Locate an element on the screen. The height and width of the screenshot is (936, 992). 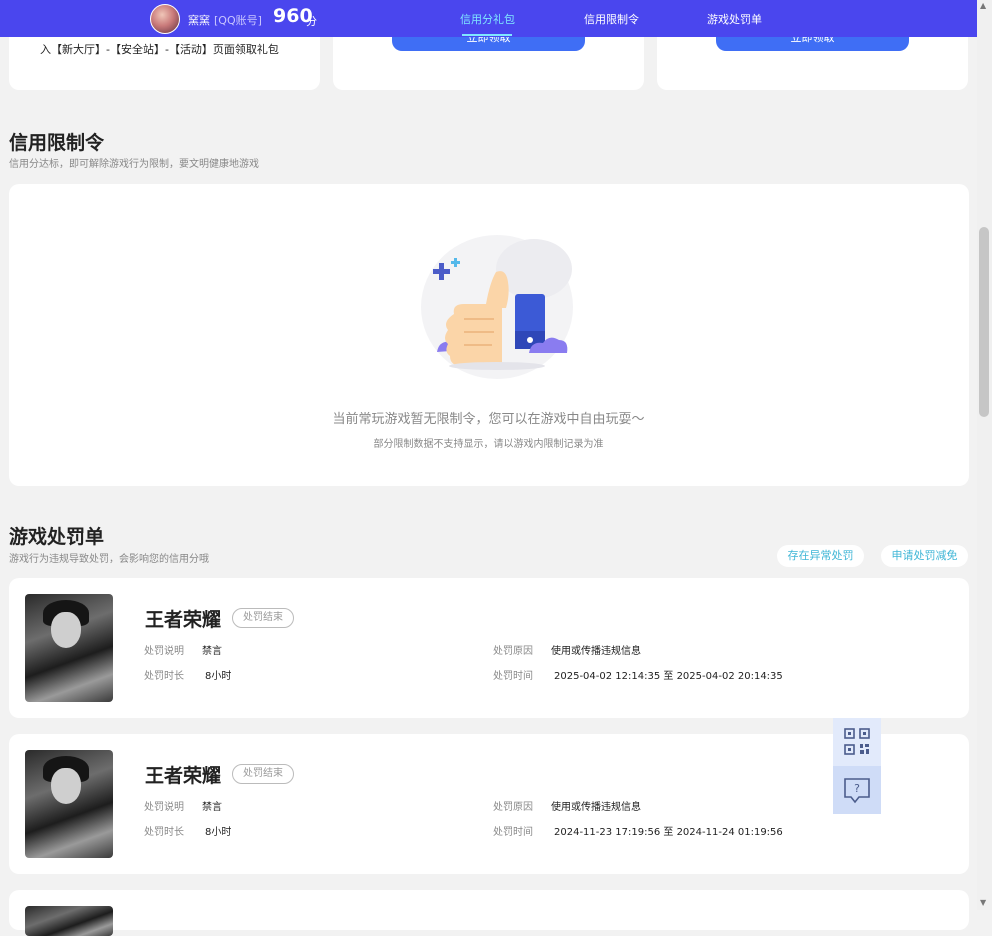
scroll-down-icon: ▼ is located at coordinates (983, 902).